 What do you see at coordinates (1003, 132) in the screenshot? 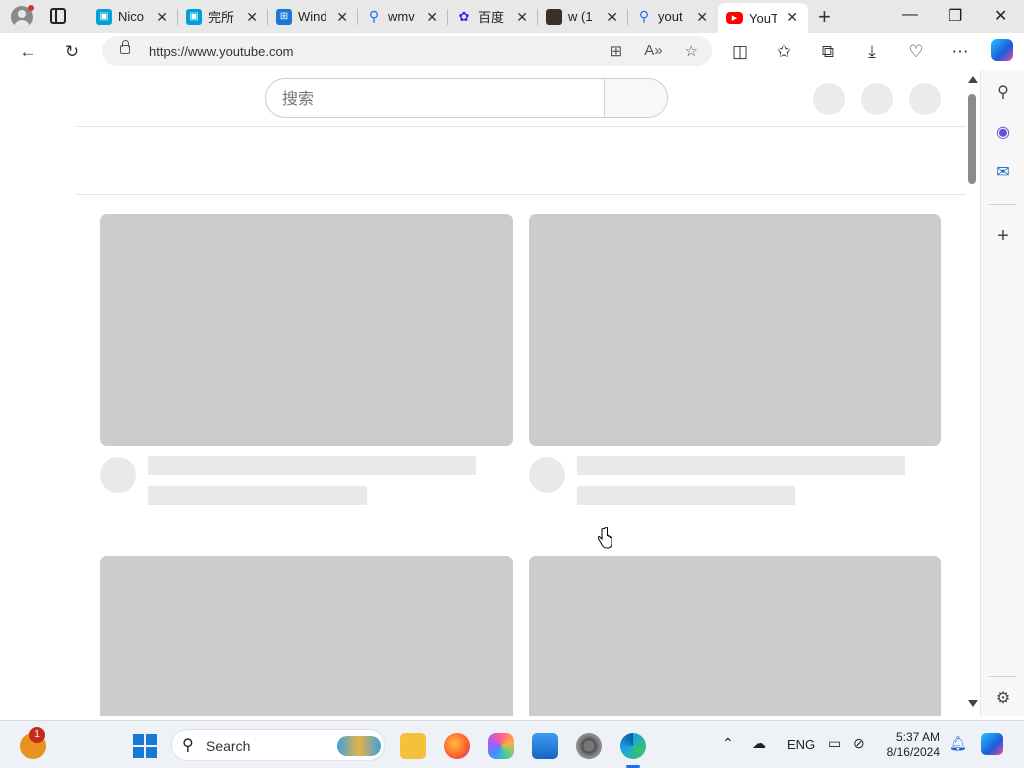
I see `office-icon: ◉` at bounding box center [1003, 132].